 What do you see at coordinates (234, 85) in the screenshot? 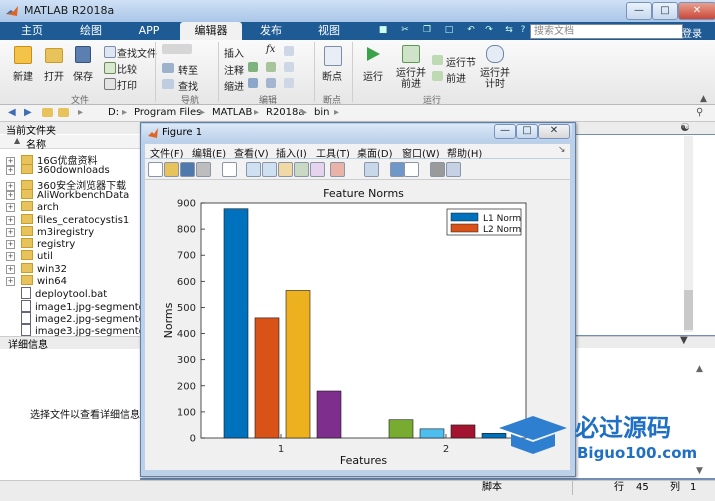
I see `indent-button: 缩进` at bounding box center [234, 85].